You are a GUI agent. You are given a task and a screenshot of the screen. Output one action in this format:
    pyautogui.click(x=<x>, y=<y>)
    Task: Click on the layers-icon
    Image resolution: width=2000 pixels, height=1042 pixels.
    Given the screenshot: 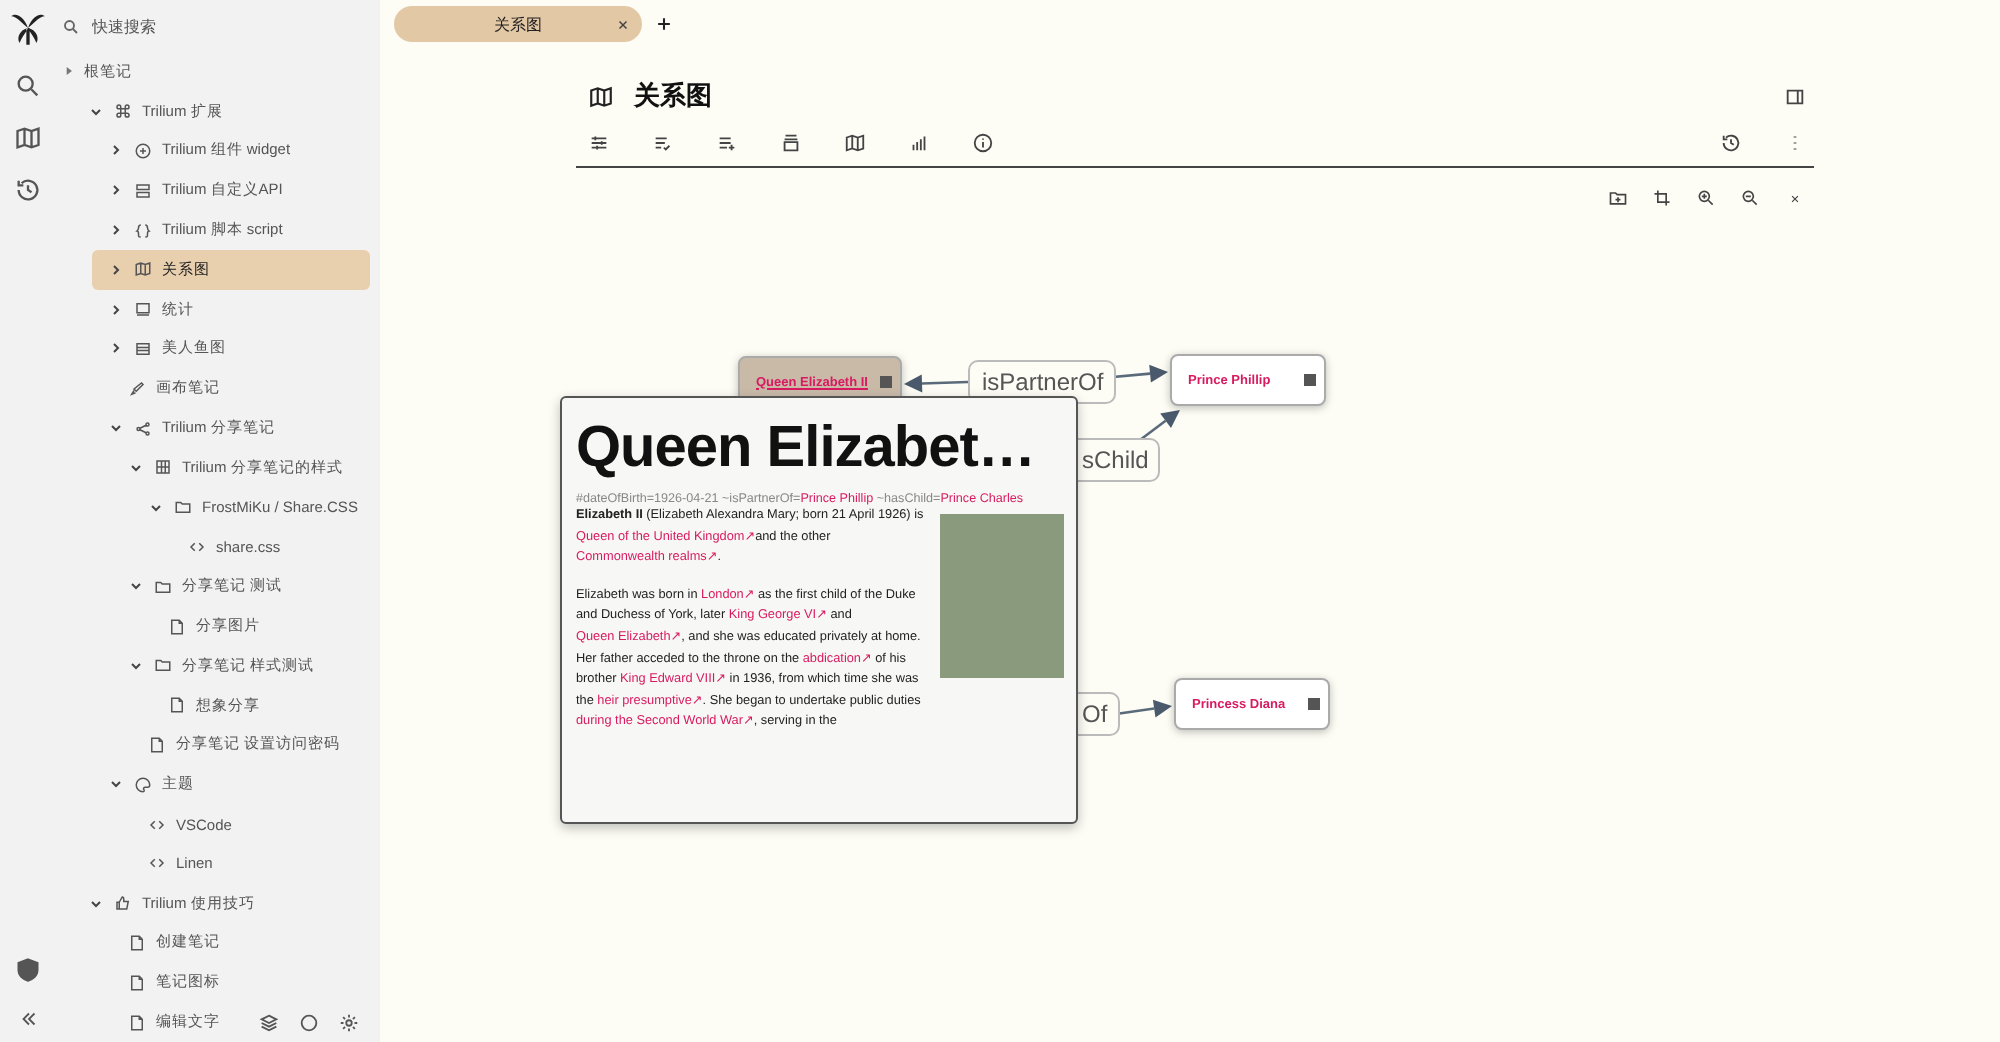 What is the action you would take?
    pyautogui.click(x=269, y=1023)
    